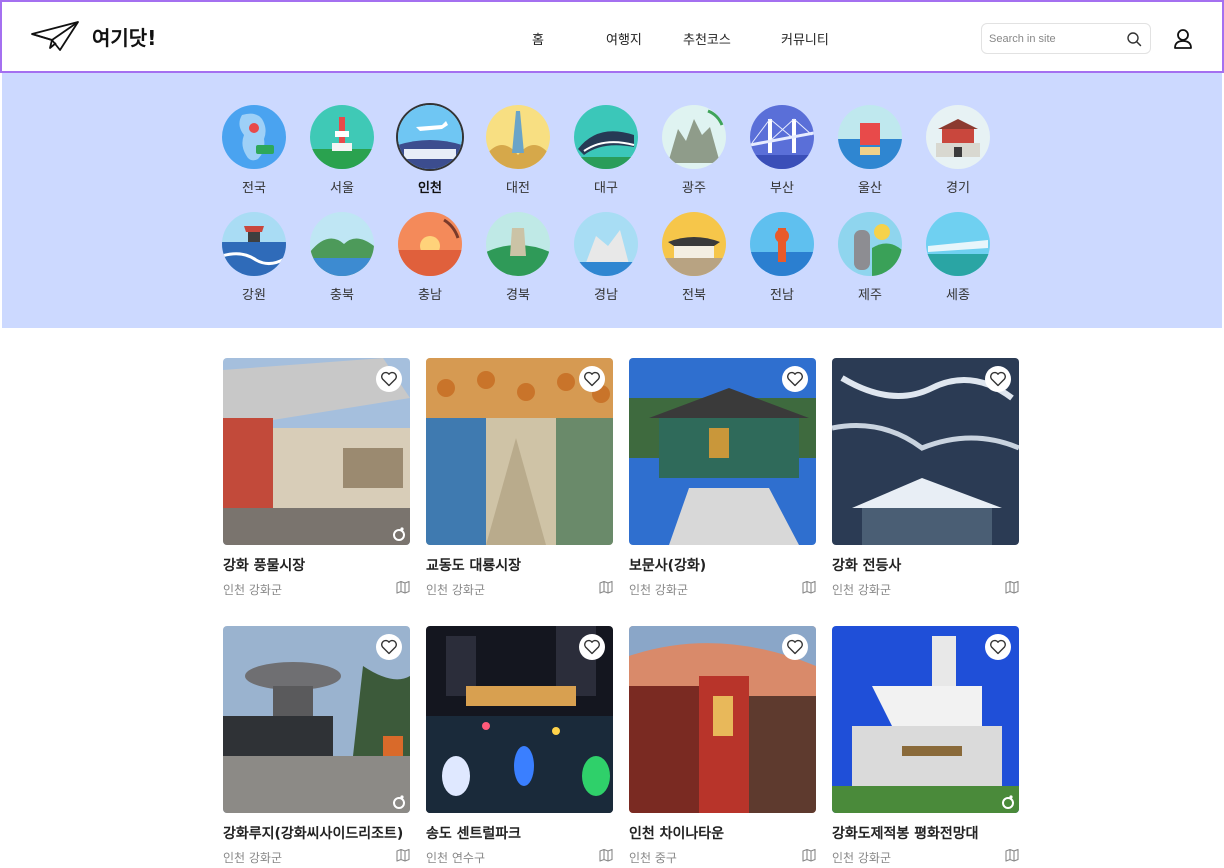 Image resolution: width=1224 pixels, height=868 pixels. What do you see at coordinates (342, 137) in the screenshot?
I see `seoul-tower-icon` at bounding box center [342, 137].